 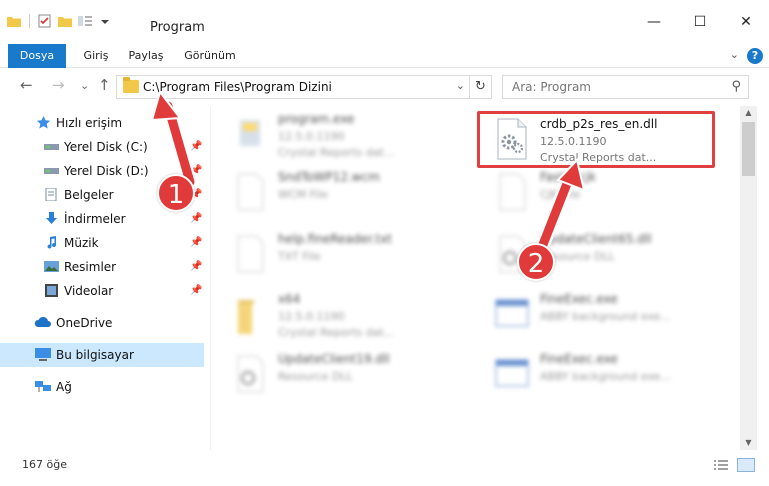 I want to click on address-bar: C:\Program Files\Program Dizini ⌄ ↻, so click(x=304, y=87).